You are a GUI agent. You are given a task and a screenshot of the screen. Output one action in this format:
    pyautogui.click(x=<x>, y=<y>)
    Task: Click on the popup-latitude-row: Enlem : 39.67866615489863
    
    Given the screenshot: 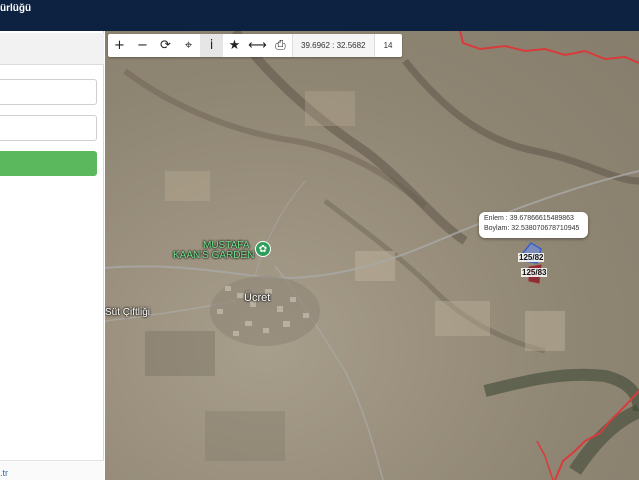 What is the action you would take?
    pyautogui.click(x=533, y=219)
    